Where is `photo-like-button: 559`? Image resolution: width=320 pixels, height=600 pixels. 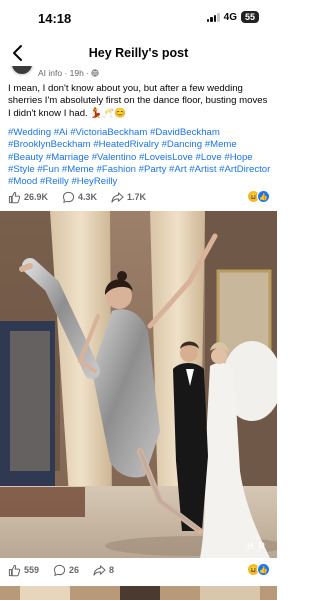 photo-like-button: 559 is located at coordinates (23, 570).